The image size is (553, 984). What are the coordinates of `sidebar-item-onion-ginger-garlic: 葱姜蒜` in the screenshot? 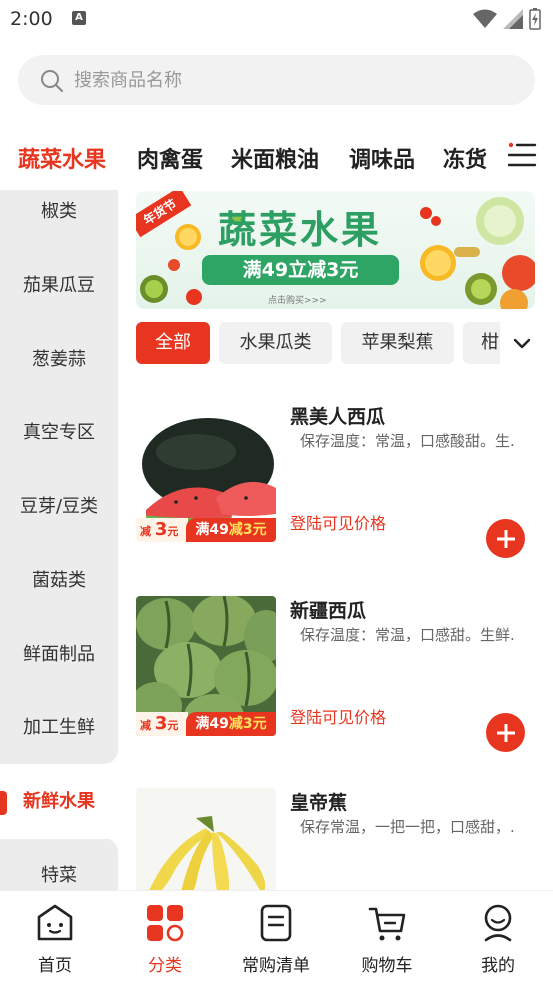 It's located at (59, 360).